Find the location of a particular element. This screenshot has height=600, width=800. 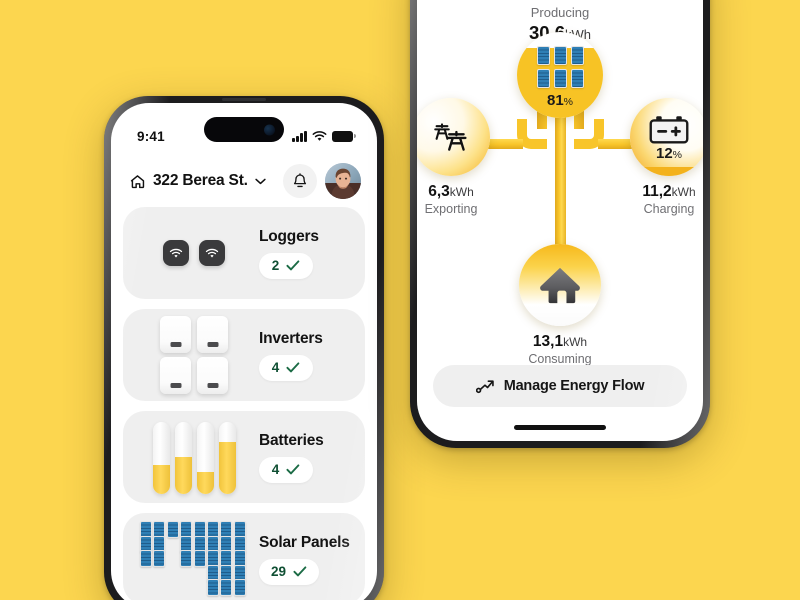

solar-percent-value: 81 is located at coordinates (555, 100).